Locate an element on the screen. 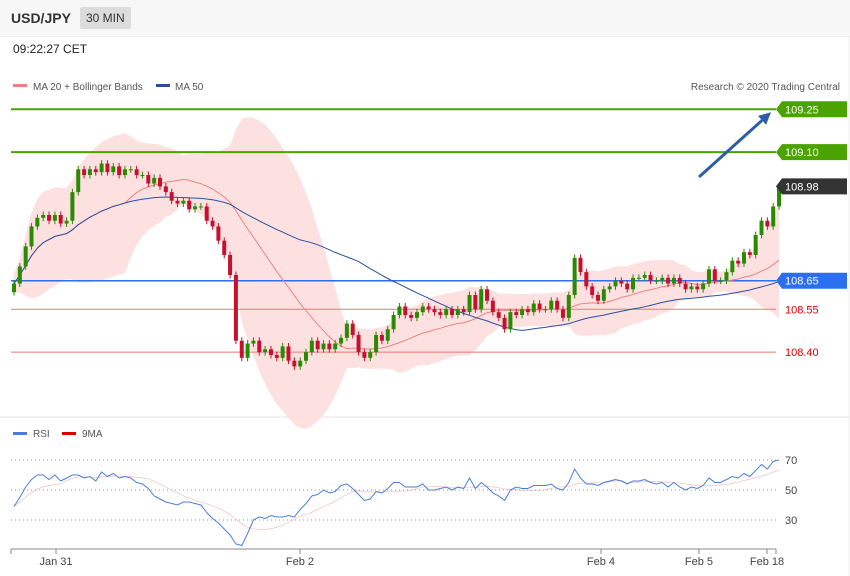  last-price-label: 108.98 is located at coordinates (802, 187).